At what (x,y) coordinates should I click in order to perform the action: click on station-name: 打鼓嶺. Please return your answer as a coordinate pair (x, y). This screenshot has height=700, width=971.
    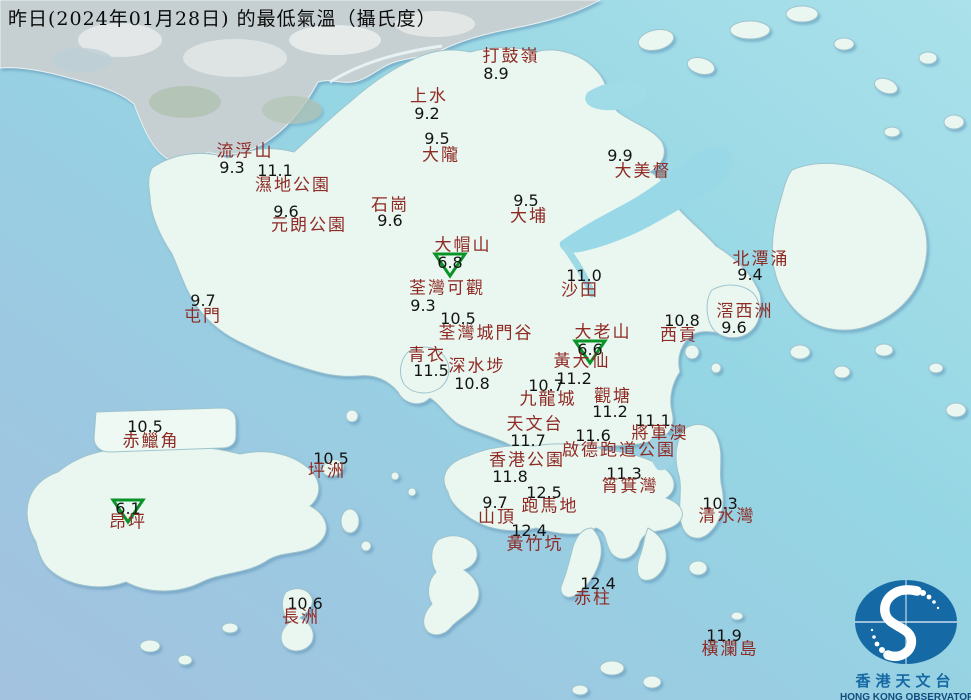
    Looking at the image, I should click on (511, 56).